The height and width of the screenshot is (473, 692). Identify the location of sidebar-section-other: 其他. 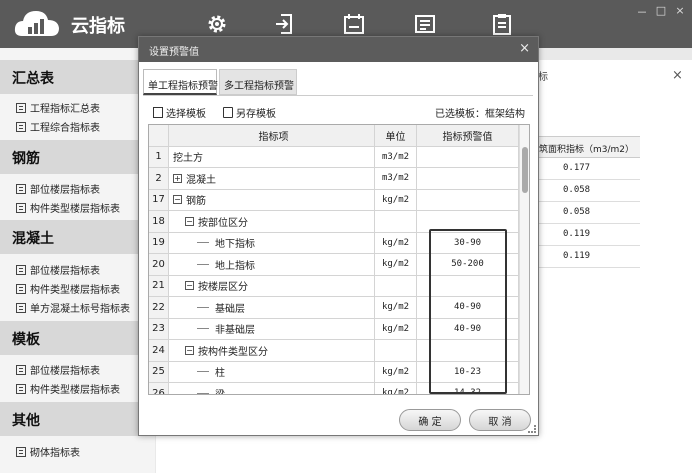
(77, 419).